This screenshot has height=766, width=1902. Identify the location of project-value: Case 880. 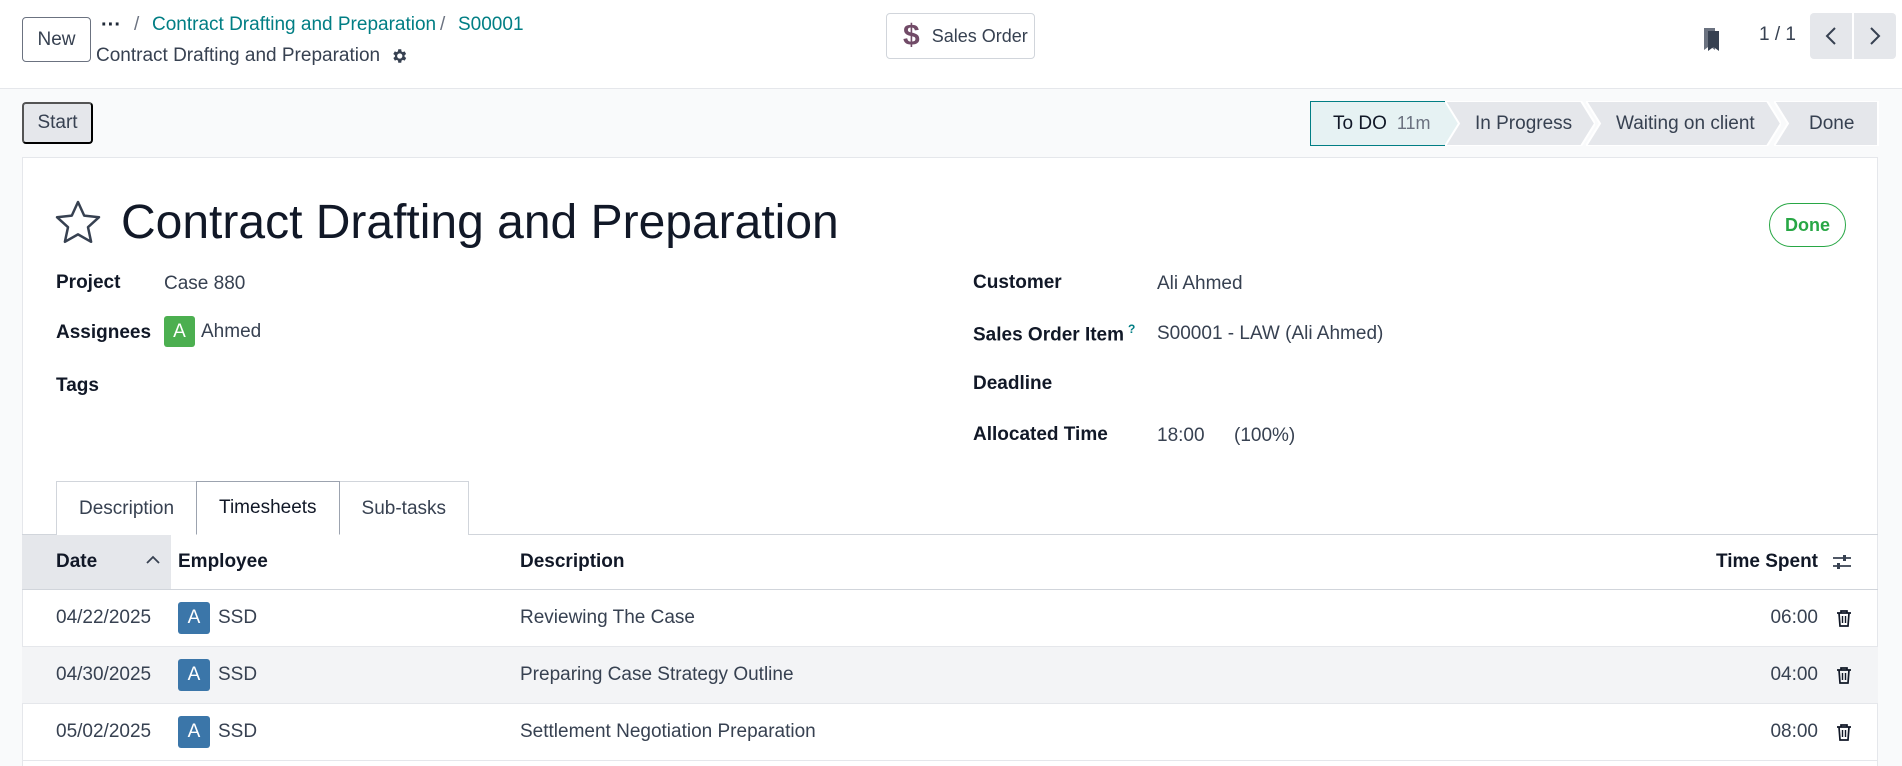
(204, 284).